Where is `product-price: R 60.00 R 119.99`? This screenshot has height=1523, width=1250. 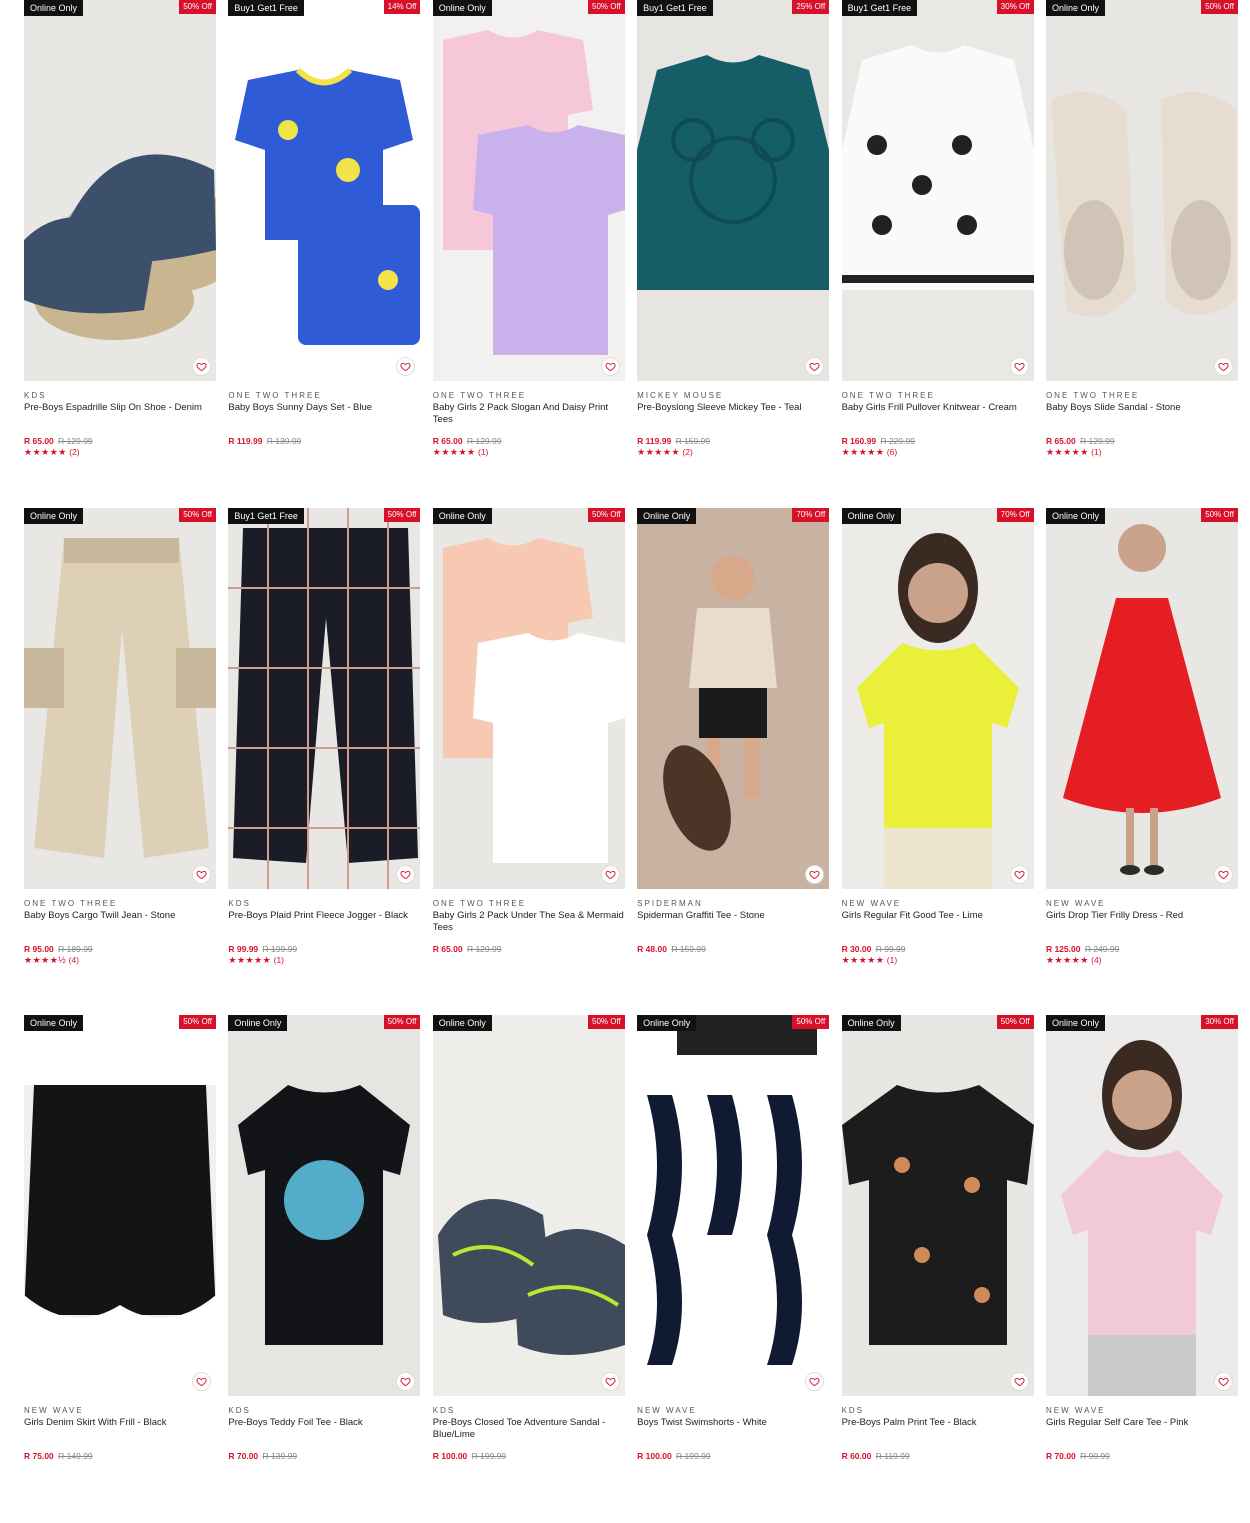 product-price: R 60.00 R 119.99 is located at coordinates (938, 1456).